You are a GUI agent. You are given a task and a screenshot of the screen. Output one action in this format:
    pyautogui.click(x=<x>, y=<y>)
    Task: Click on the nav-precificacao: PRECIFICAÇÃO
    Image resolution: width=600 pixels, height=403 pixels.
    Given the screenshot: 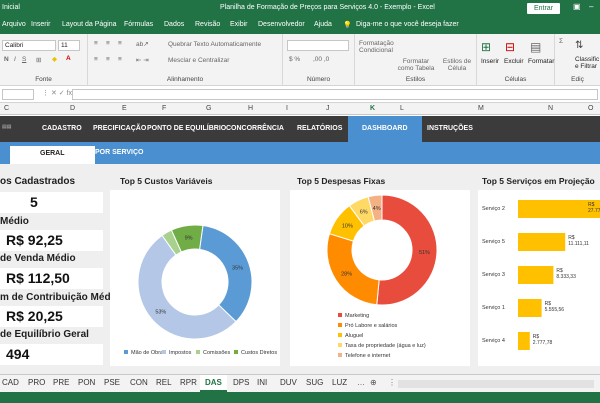 What is the action you would take?
    pyautogui.click(x=119, y=128)
    